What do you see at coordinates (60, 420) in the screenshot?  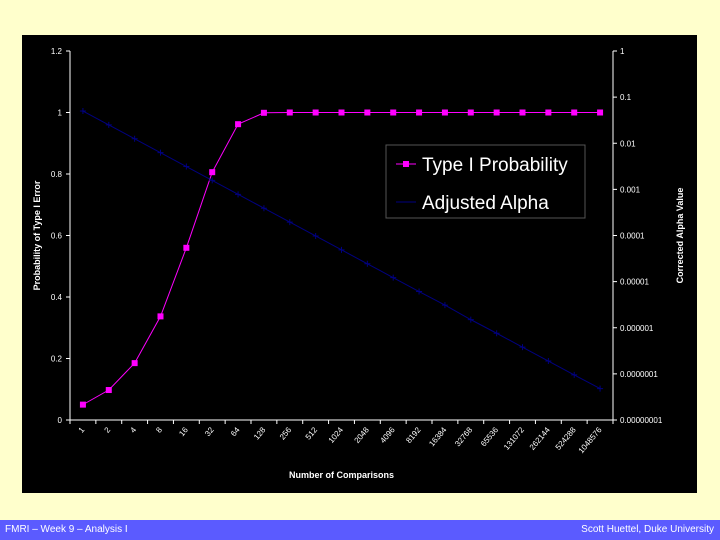 I see `y-tick-label: 0` at bounding box center [60, 420].